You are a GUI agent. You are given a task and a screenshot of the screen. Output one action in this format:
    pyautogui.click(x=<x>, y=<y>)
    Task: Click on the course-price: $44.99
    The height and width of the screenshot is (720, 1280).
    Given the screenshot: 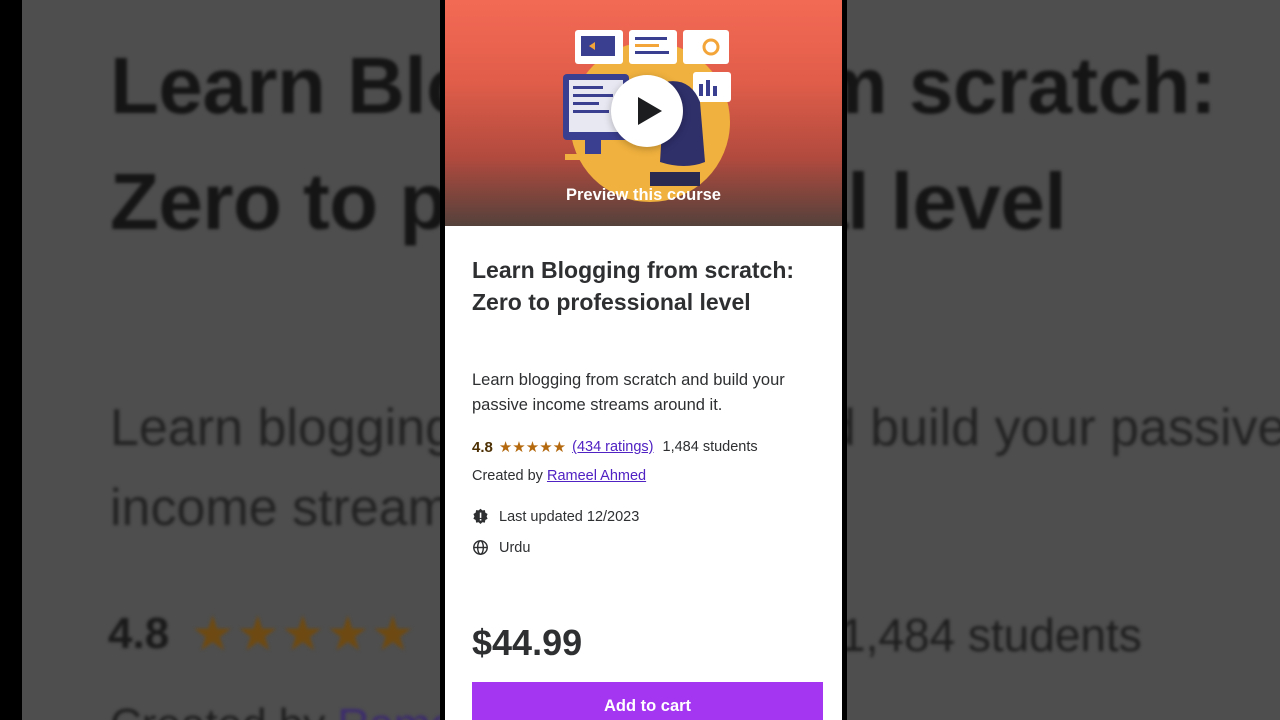 What is the action you would take?
    pyautogui.click(x=527, y=642)
    